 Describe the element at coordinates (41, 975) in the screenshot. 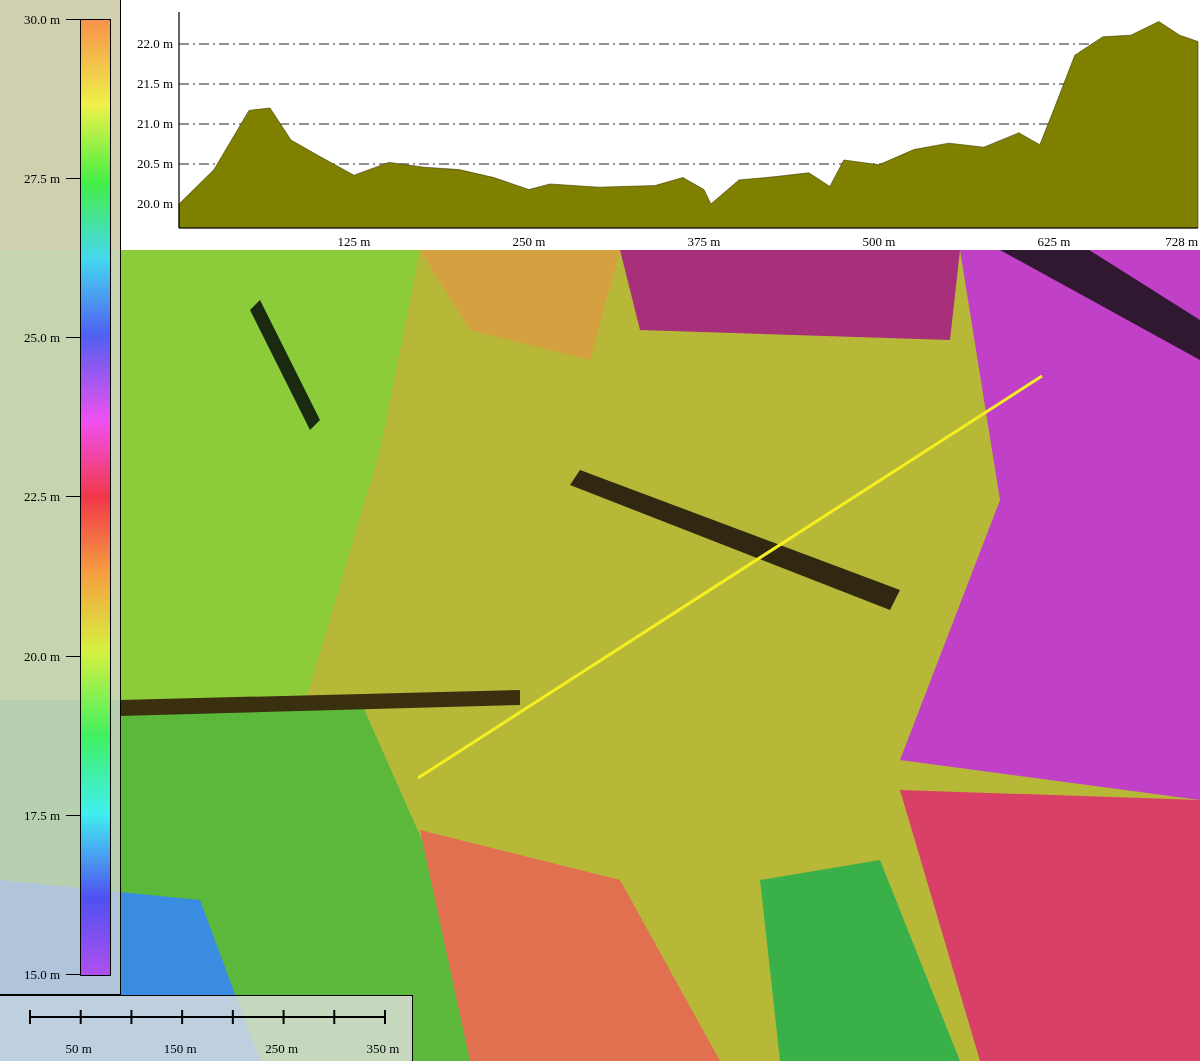

I see `scale-label: 15.0 m` at that location.